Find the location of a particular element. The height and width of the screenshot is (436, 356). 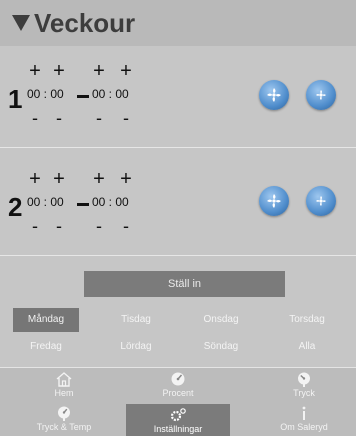

nav-percent-label: Procent is located at coordinates (178, 393).